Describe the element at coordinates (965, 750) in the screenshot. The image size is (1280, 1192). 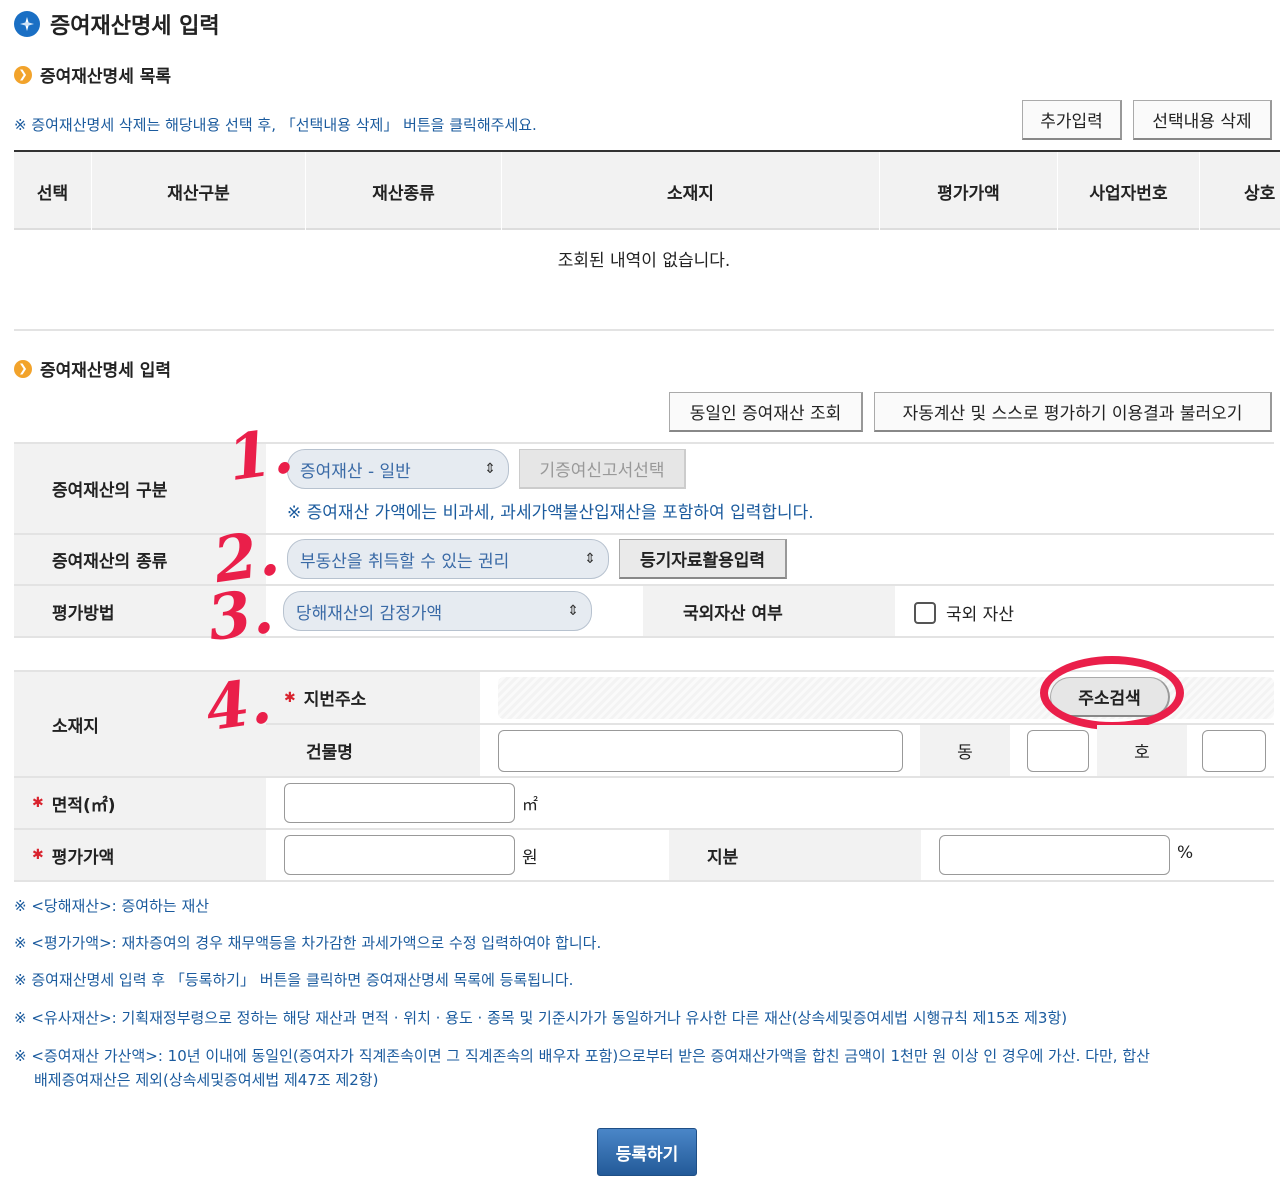
I see `dong-label: 동` at that location.